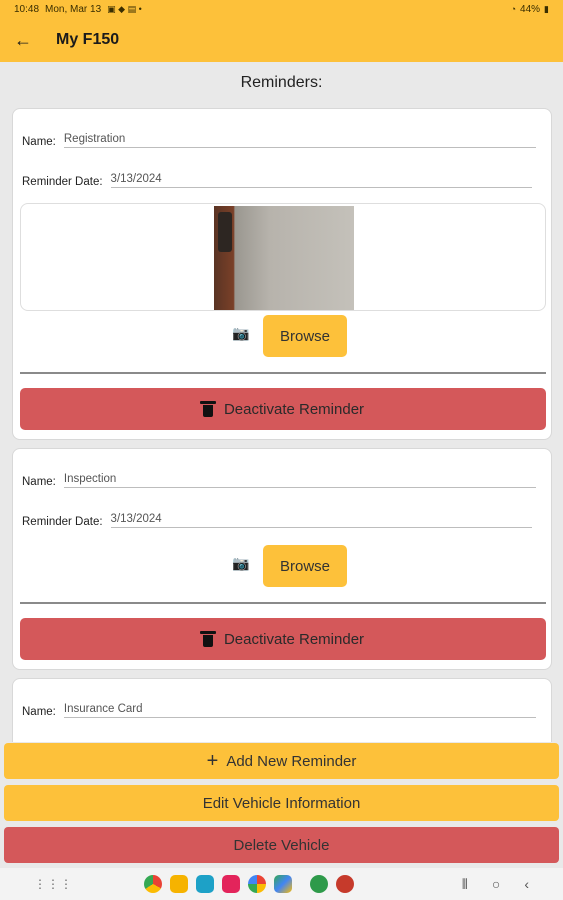 The width and height of the screenshot is (563, 900). Describe the element at coordinates (179, 884) in the screenshot. I see `files-icon` at that location.